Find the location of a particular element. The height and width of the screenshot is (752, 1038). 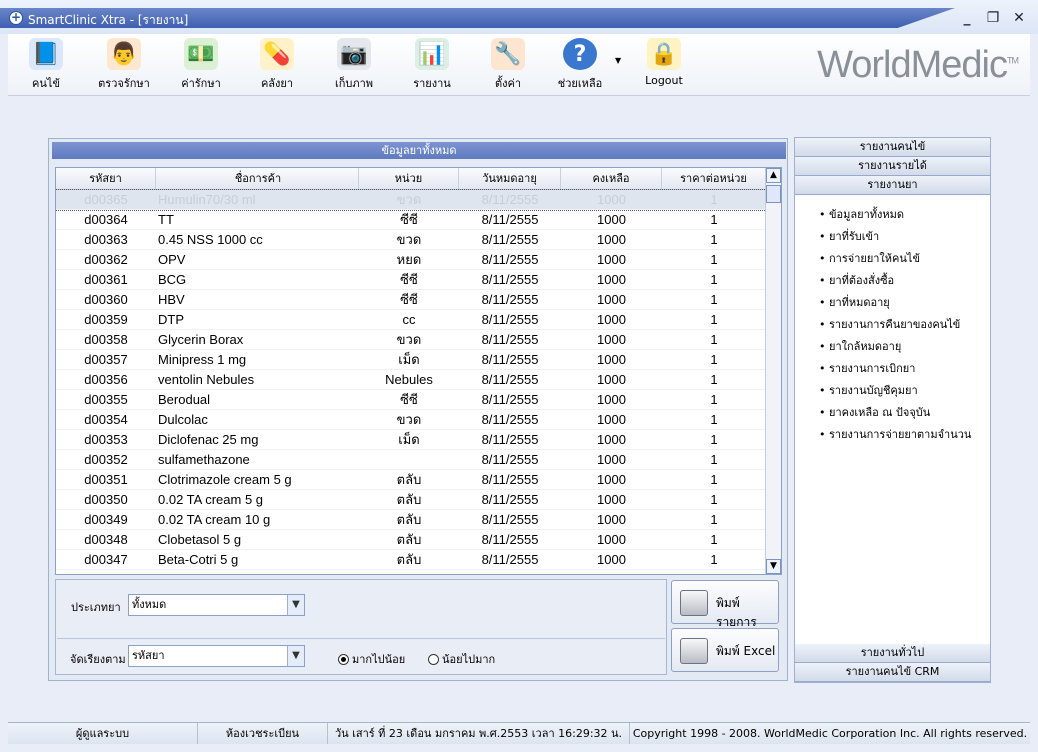

sidebar-item: การจ่ายยาให้คนไข้ is located at coordinates (904, 259).